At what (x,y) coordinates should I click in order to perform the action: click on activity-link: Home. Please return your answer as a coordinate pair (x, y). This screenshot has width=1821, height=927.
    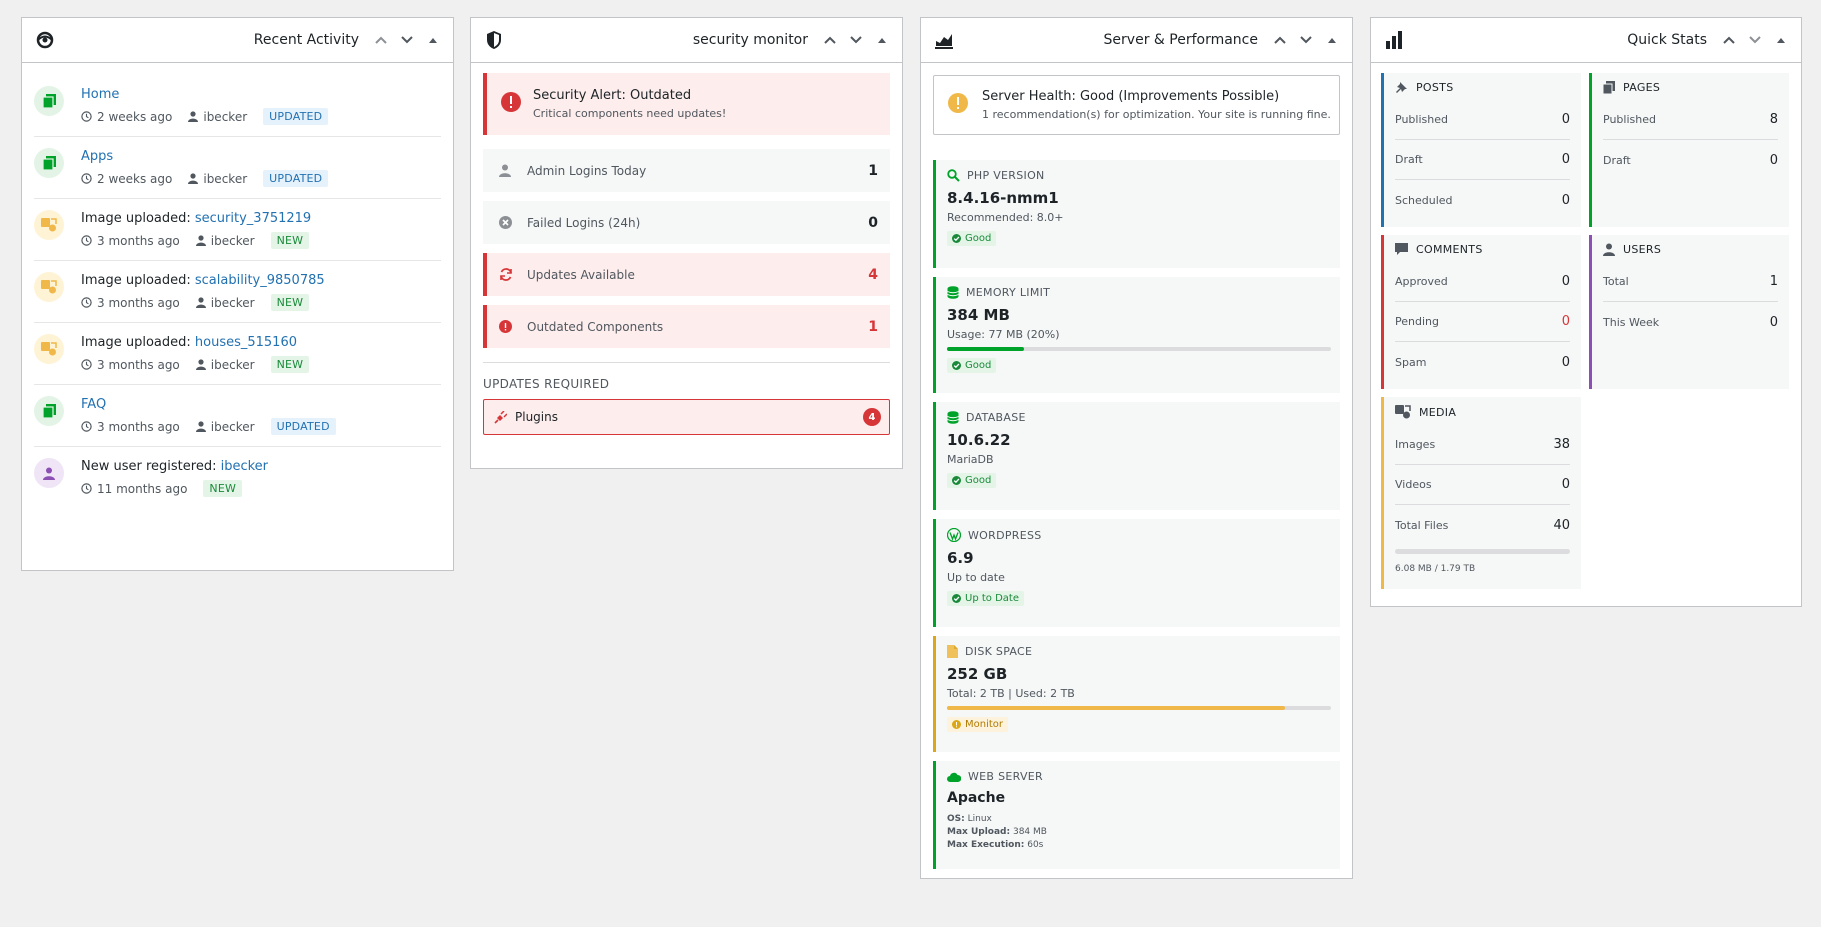
    Looking at the image, I should click on (100, 94).